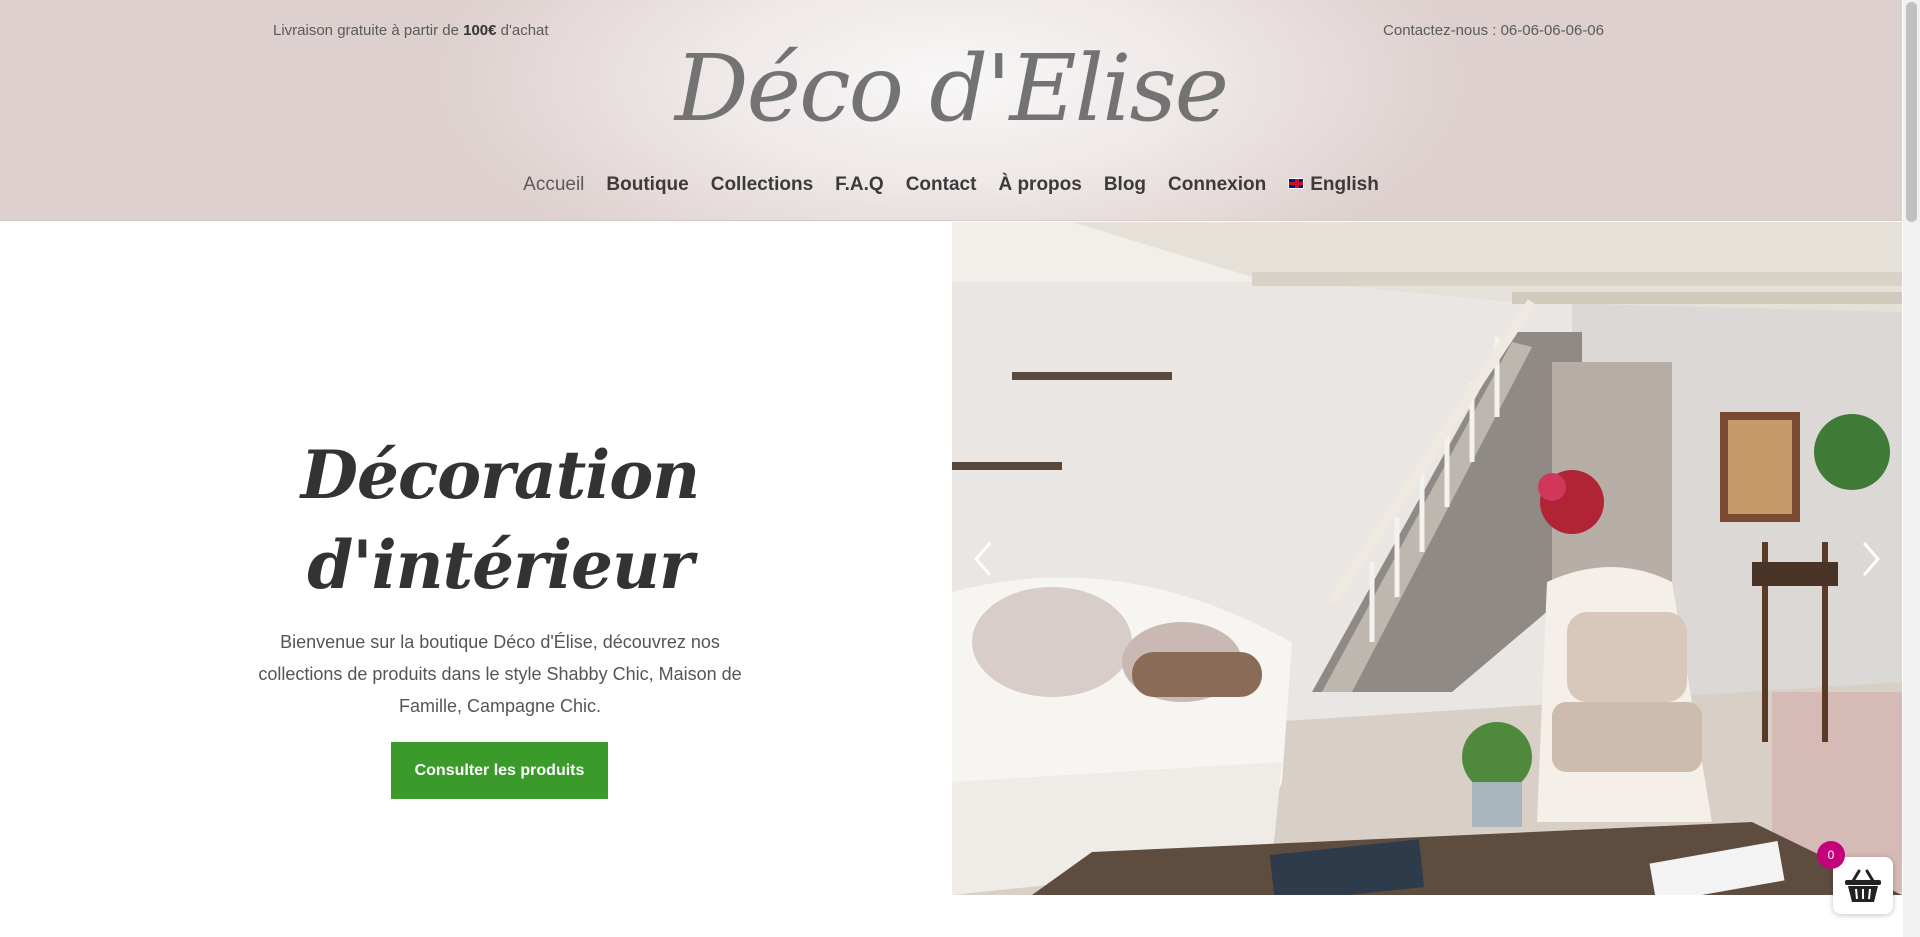 Image resolution: width=1920 pixels, height=937 pixels. Describe the element at coordinates (553, 185) in the screenshot. I see `nav-item-accueil: Accueil` at that location.